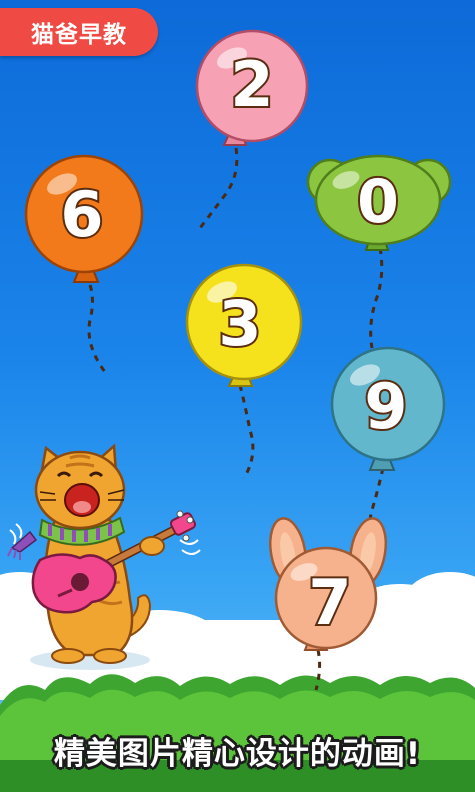 Image resolution: width=475 pixels, height=792 pixels. What do you see at coordinates (251, 84) in the screenshot?
I see `balloon-number-two: 2` at bounding box center [251, 84].